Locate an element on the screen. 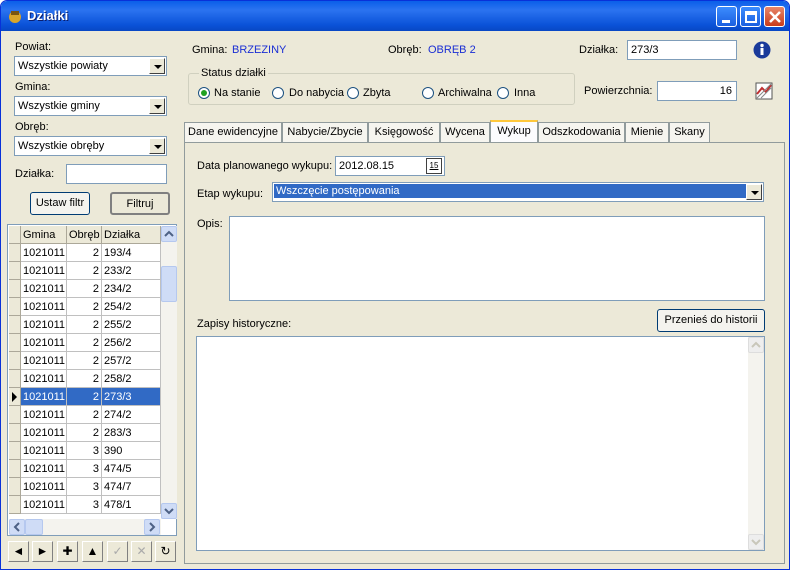 The image size is (790, 570). scroll-thumb is located at coordinates (169, 284).